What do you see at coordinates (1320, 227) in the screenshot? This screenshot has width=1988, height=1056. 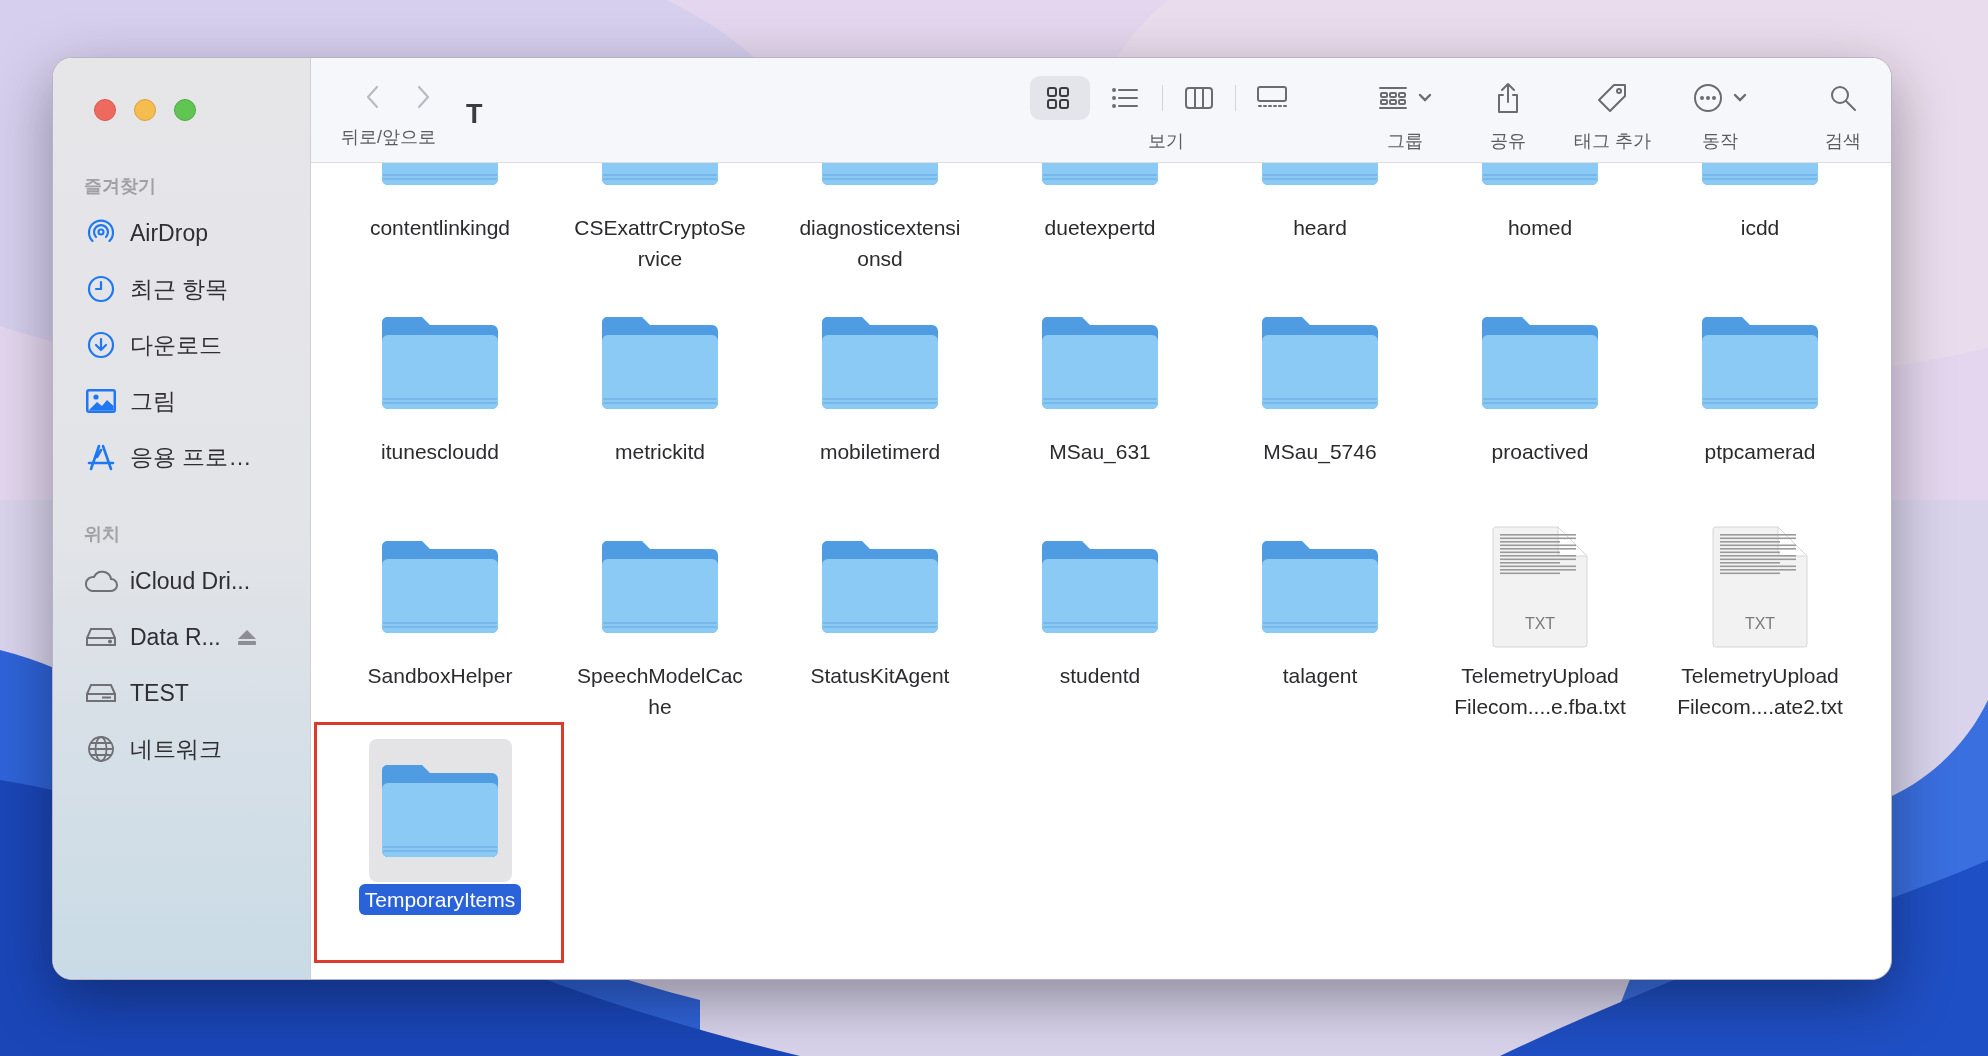 I see `file-name: heard` at bounding box center [1320, 227].